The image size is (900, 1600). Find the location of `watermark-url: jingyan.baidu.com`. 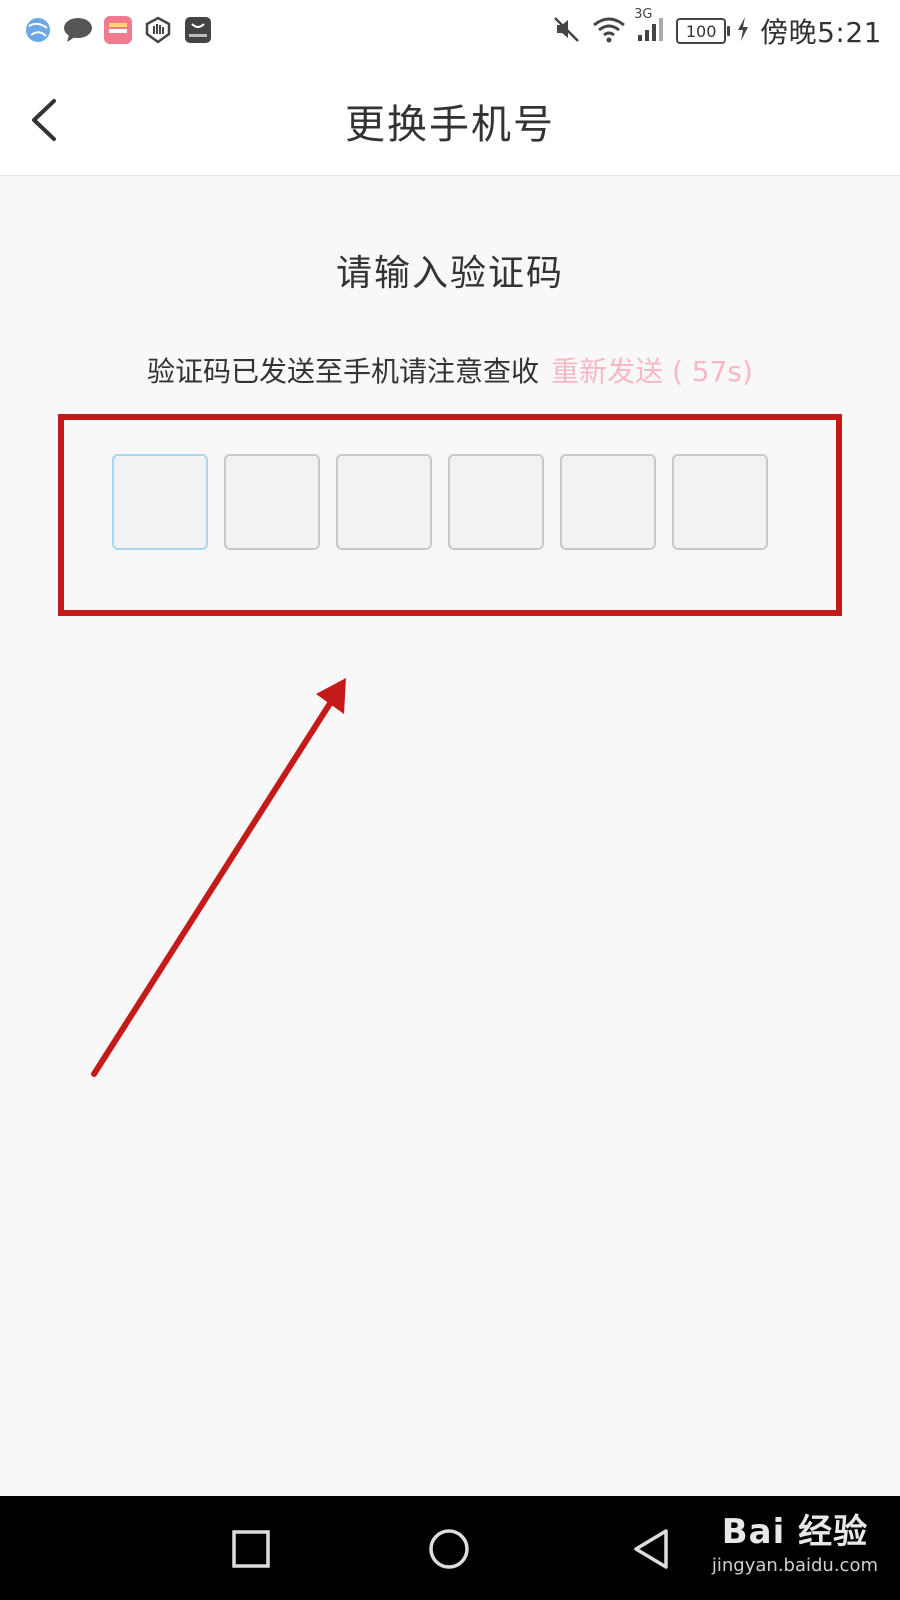

watermark-url: jingyan.baidu.com is located at coordinates (794, 1565).